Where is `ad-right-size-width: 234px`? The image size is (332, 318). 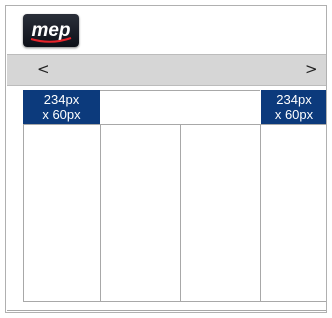
ad-right-size-width: 234px is located at coordinates (294, 99).